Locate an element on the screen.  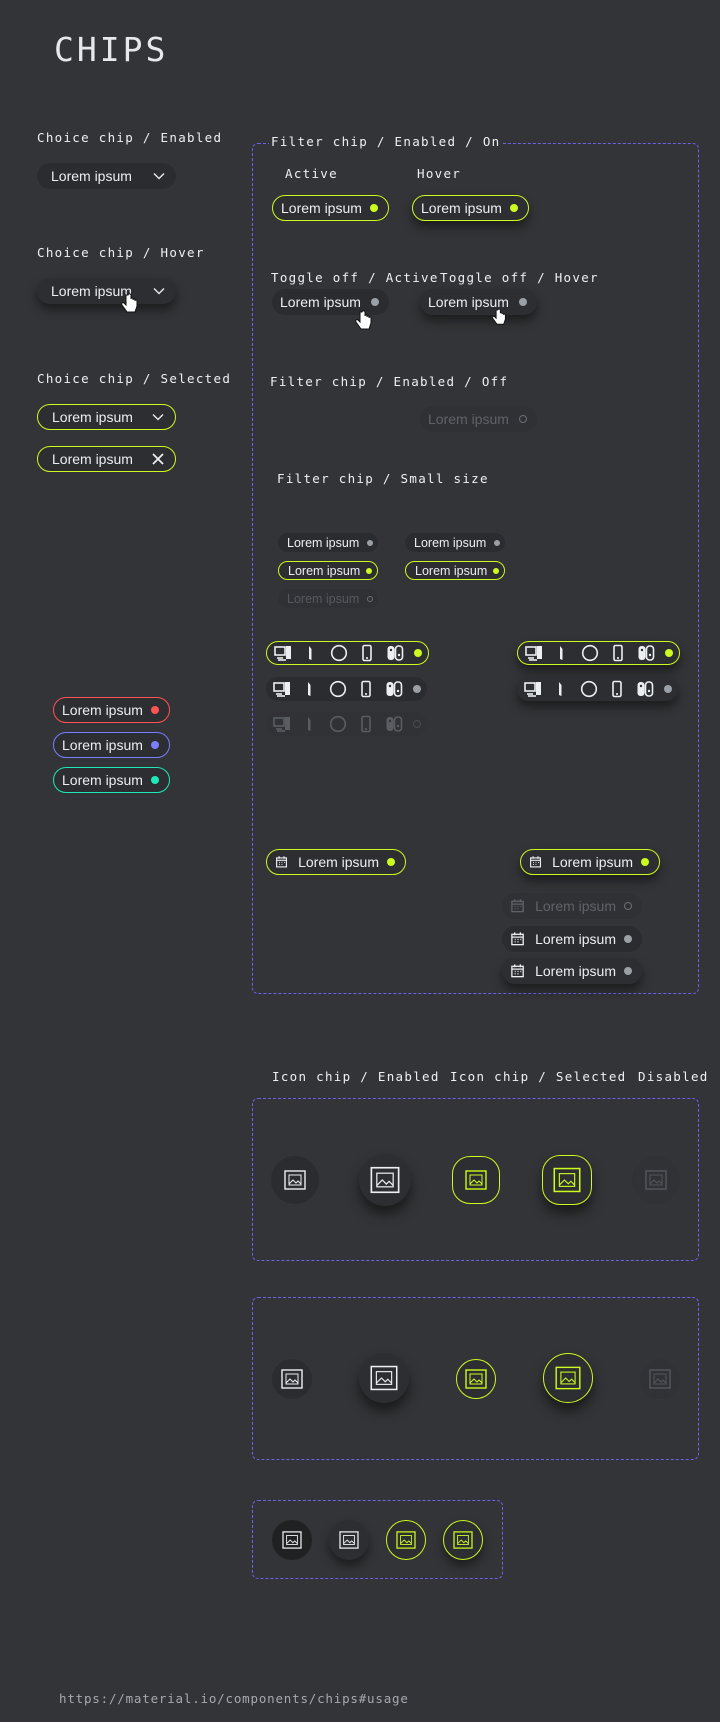
label-icon-chip-selected: Icon chip / Selected is located at coordinates (538, 1076).